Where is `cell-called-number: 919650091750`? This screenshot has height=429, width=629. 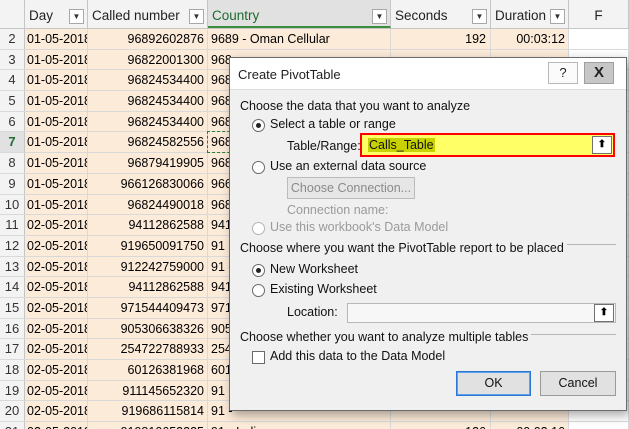
cell-called-number: 919650091750 is located at coordinates (148, 245).